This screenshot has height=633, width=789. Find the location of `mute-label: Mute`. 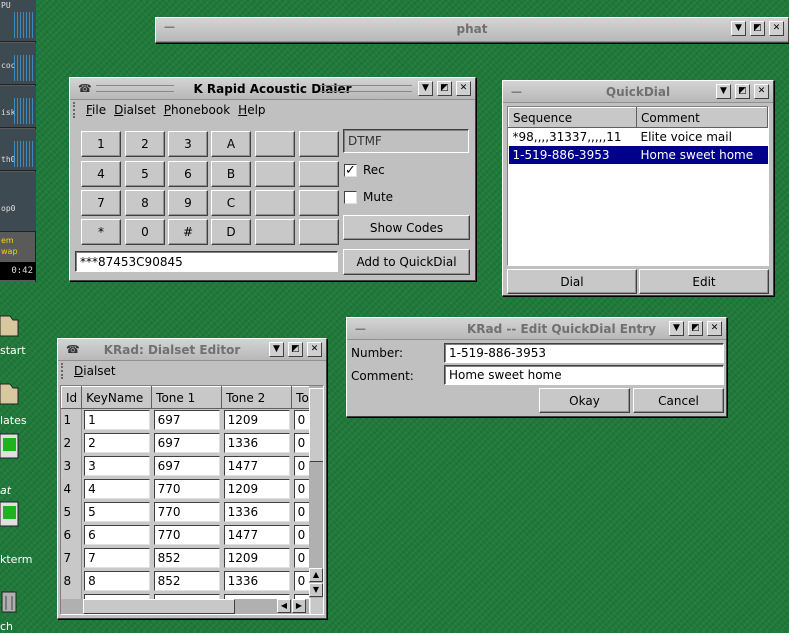

mute-label: Mute is located at coordinates (378, 197).